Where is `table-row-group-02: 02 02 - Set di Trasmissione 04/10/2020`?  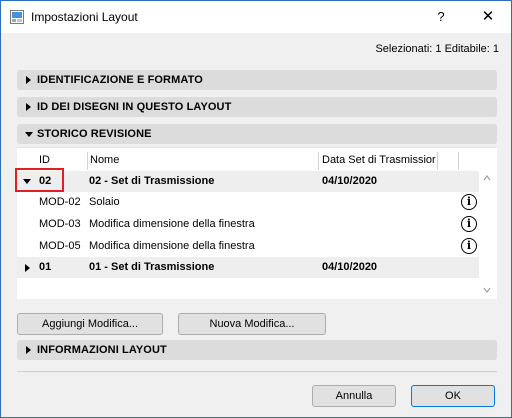
table-row-group-02: 02 02 - Set di Trasmissione 04/10/2020 is located at coordinates (248, 181).